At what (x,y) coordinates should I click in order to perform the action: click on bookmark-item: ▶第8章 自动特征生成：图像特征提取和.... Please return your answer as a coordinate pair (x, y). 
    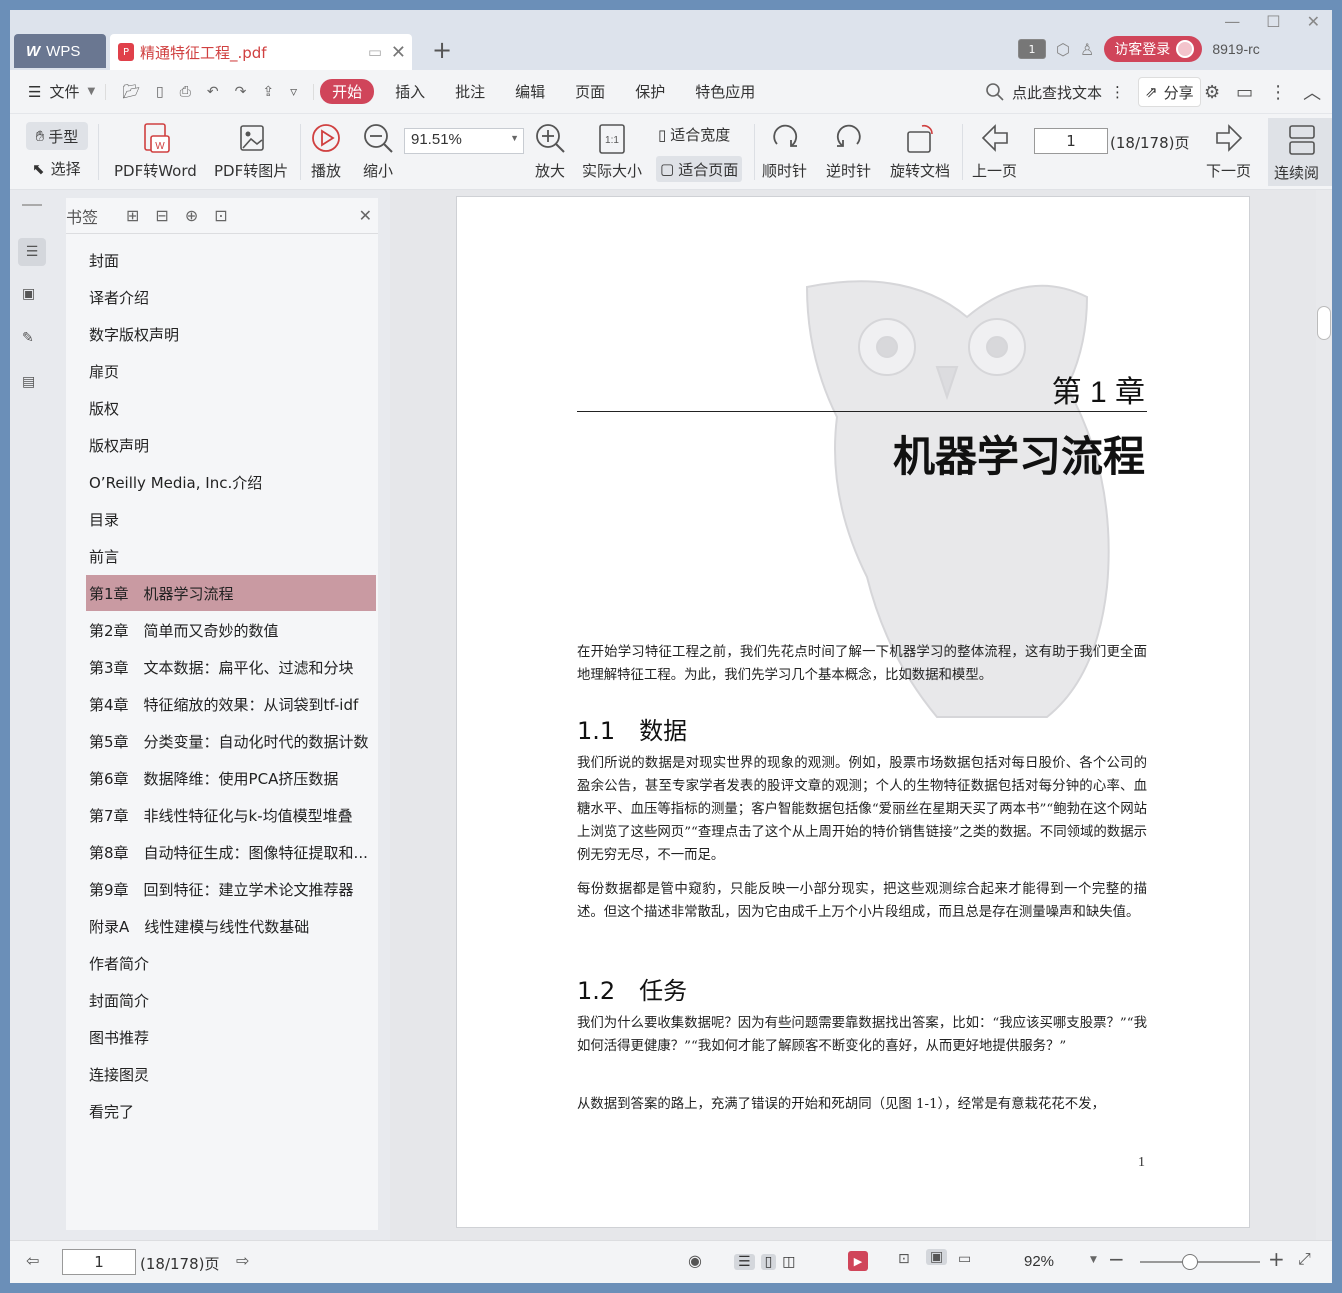
    Looking at the image, I should click on (231, 852).